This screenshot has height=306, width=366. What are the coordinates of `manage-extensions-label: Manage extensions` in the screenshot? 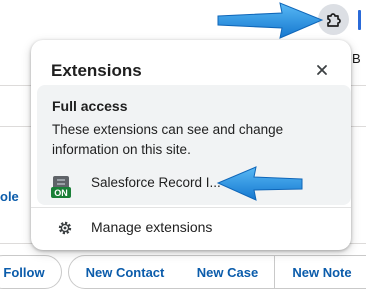 It's located at (152, 227).